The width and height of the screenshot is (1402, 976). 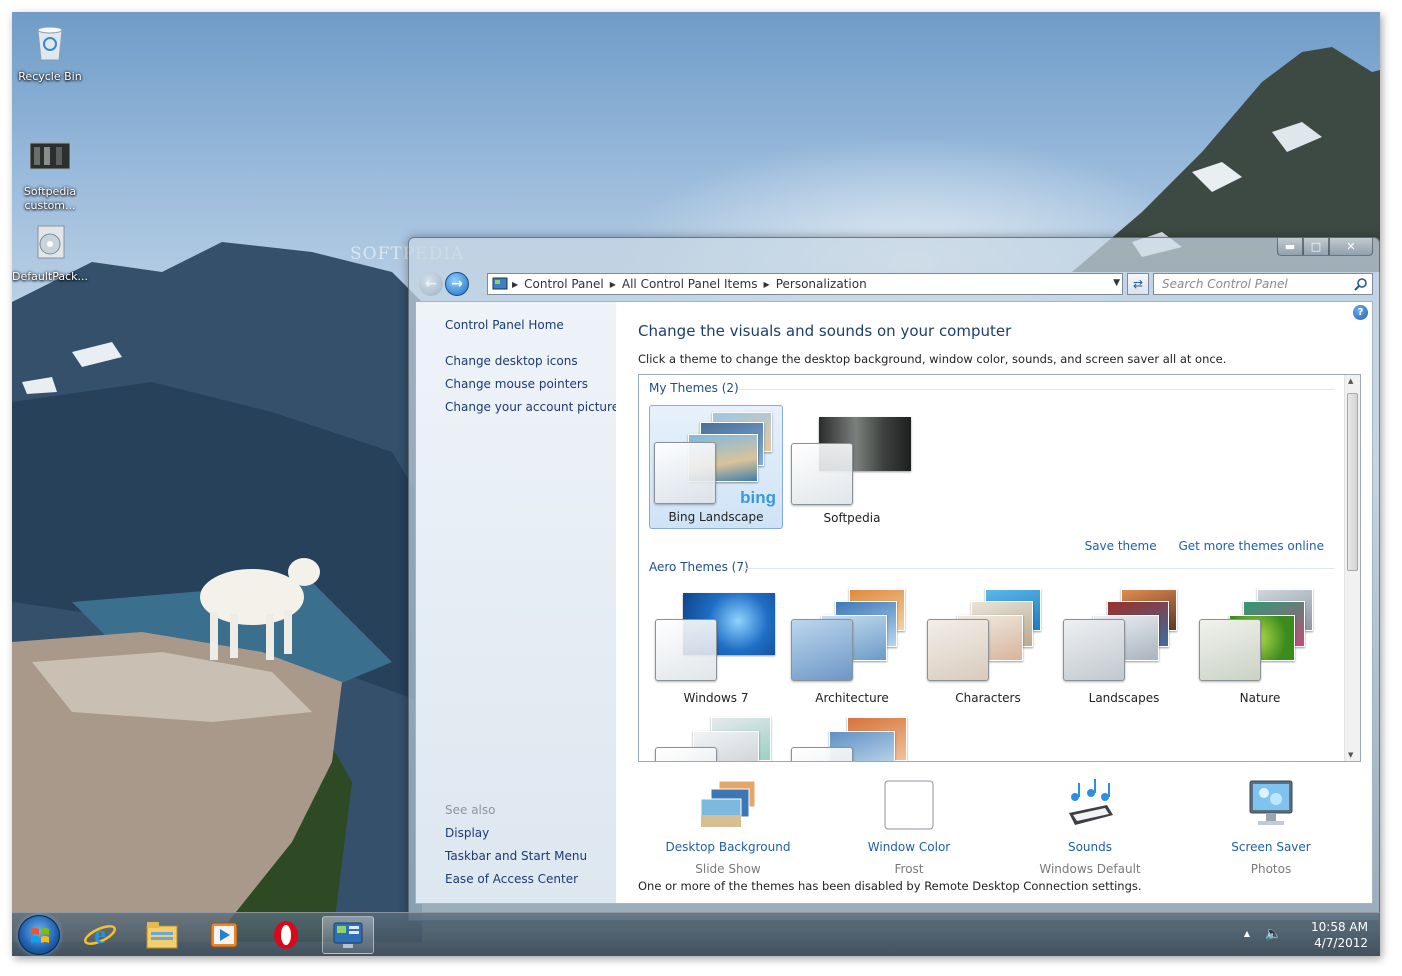 What do you see at coordinates (696, 934) in the screenshot?
I see `taskbar: e ▲ 🔈 10:58 AM 4/7/2012` at bounding box center [696, 934].